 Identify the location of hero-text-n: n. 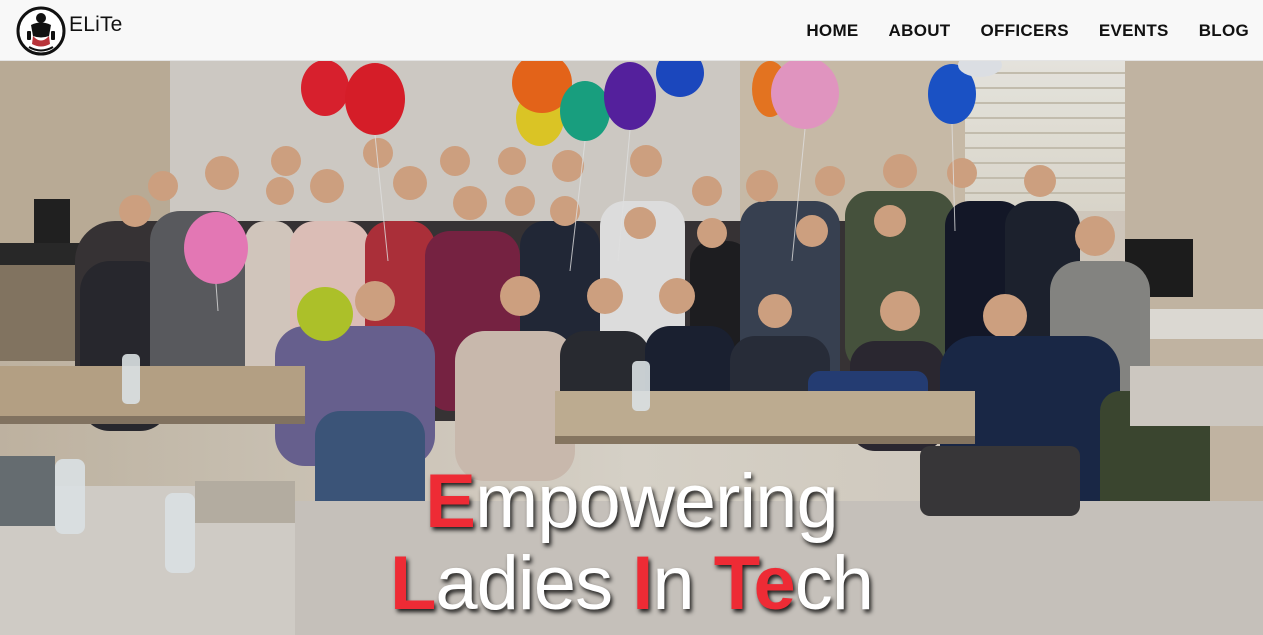
(683, 583).